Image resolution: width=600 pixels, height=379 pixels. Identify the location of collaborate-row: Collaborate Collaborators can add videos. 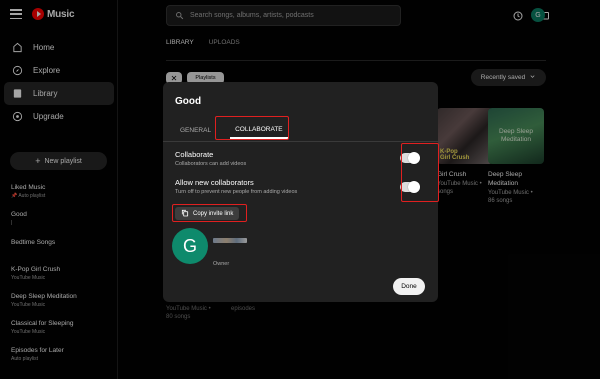
(300, 158).